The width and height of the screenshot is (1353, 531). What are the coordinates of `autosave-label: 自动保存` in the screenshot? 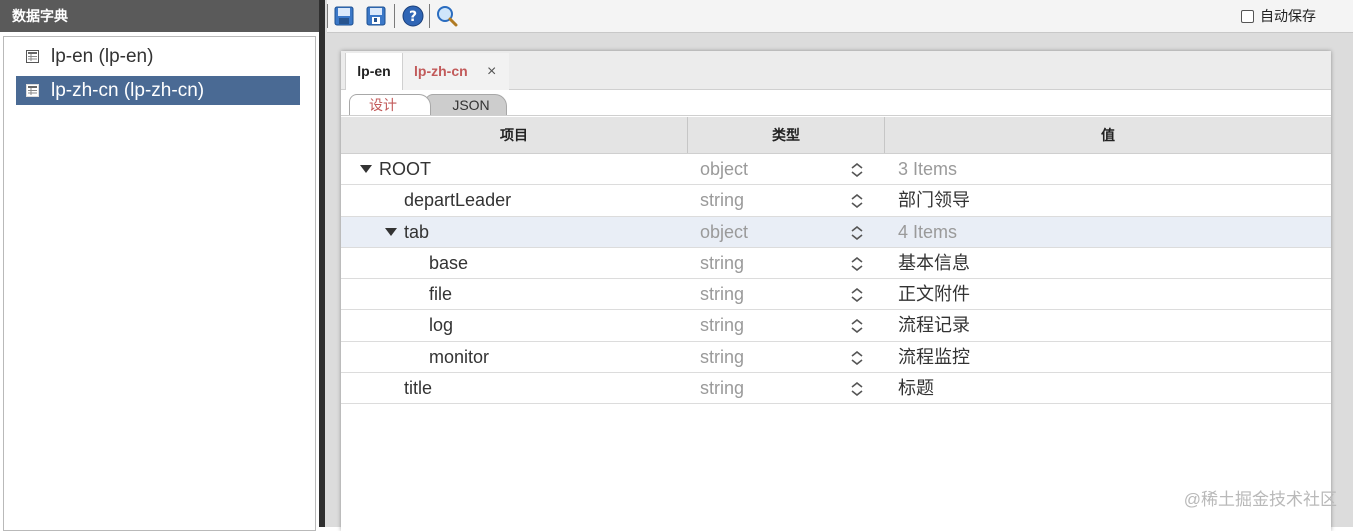 It's located at (1288, 16).